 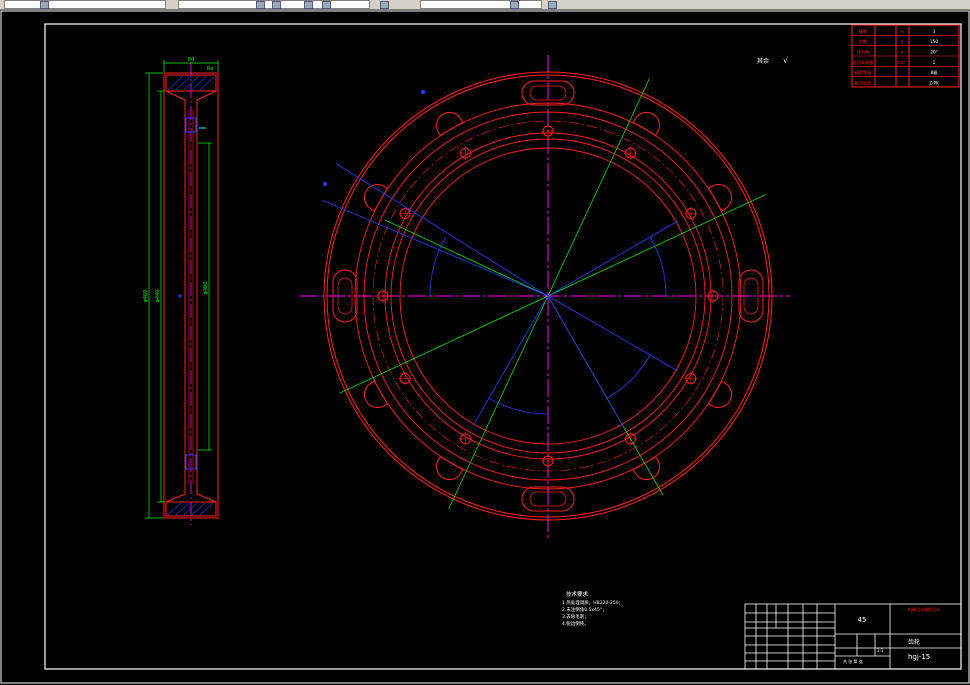 I want to click on notes-line-1: 1.热处理调质，HB220-250；, so click(x=592, y=602).